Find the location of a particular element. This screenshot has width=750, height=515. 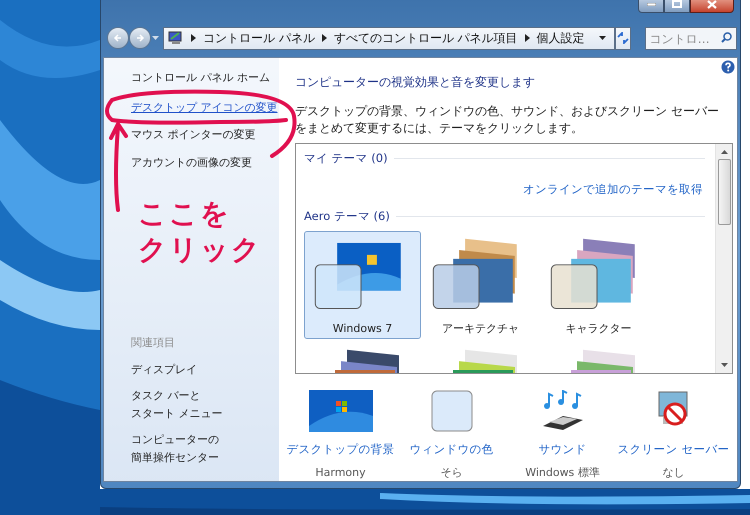

scroll-up-icon is located at coordinates (724, 152).